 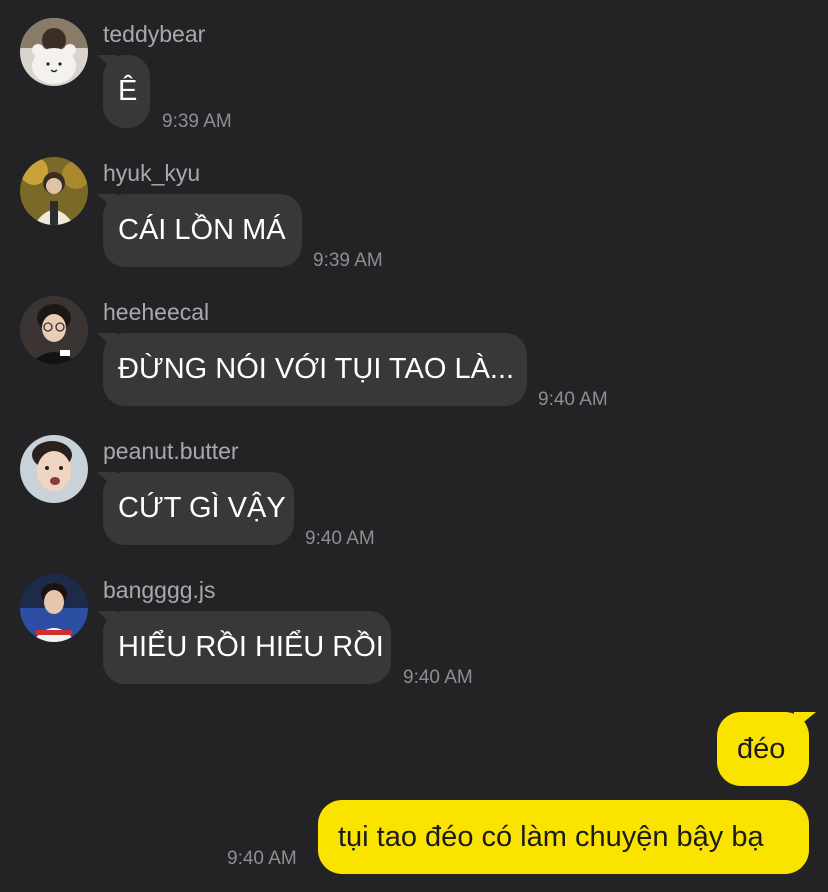 What do you see at coordinates (763, 749) in the screenshot?
I see `outgoing-message-bubble: đéo` at bounding box center [763, 749].